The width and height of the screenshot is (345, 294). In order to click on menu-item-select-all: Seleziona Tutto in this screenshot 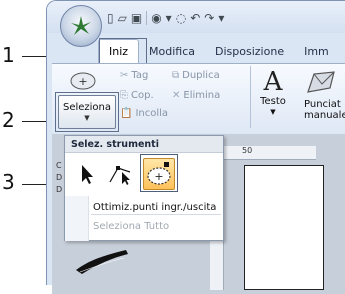, I will do `click(131, 226)`.